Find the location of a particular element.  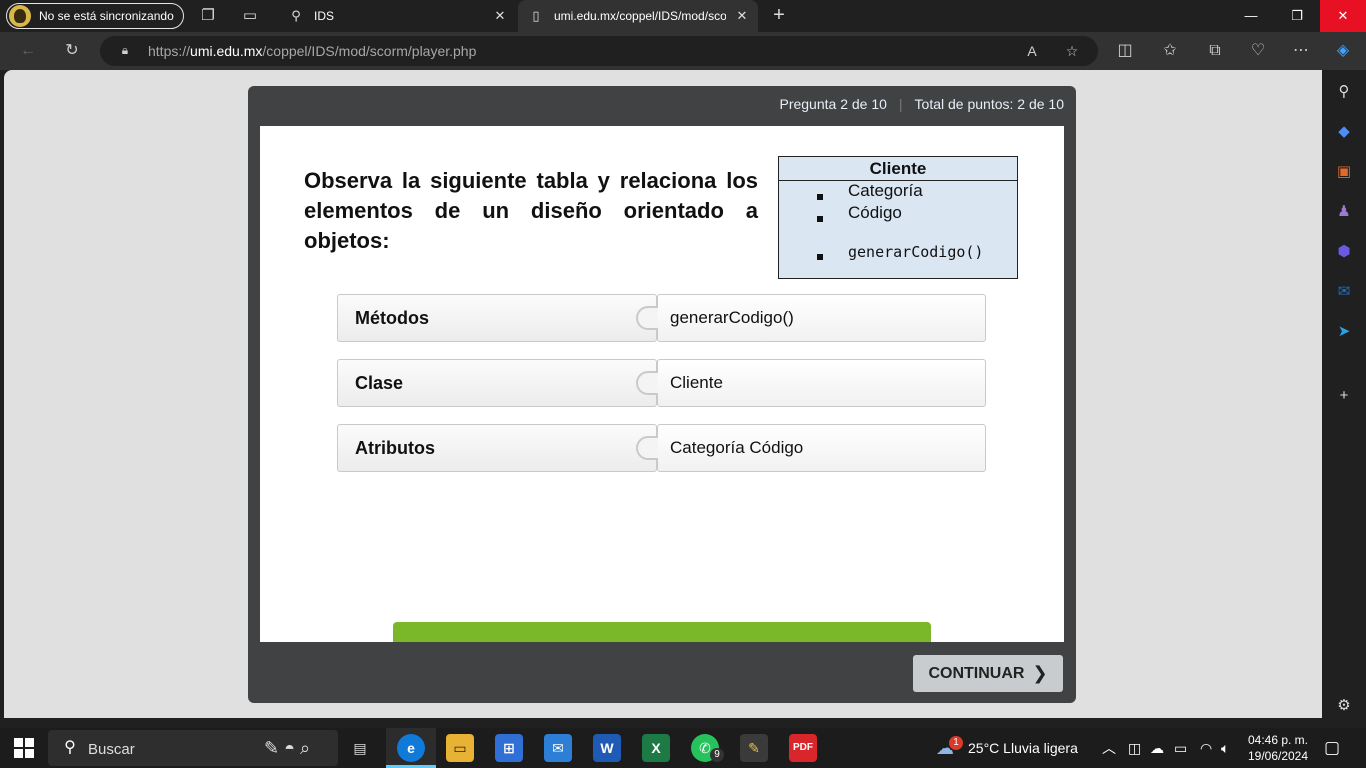

close-window-icon: ✕ is located at coordinates (1343, 16).